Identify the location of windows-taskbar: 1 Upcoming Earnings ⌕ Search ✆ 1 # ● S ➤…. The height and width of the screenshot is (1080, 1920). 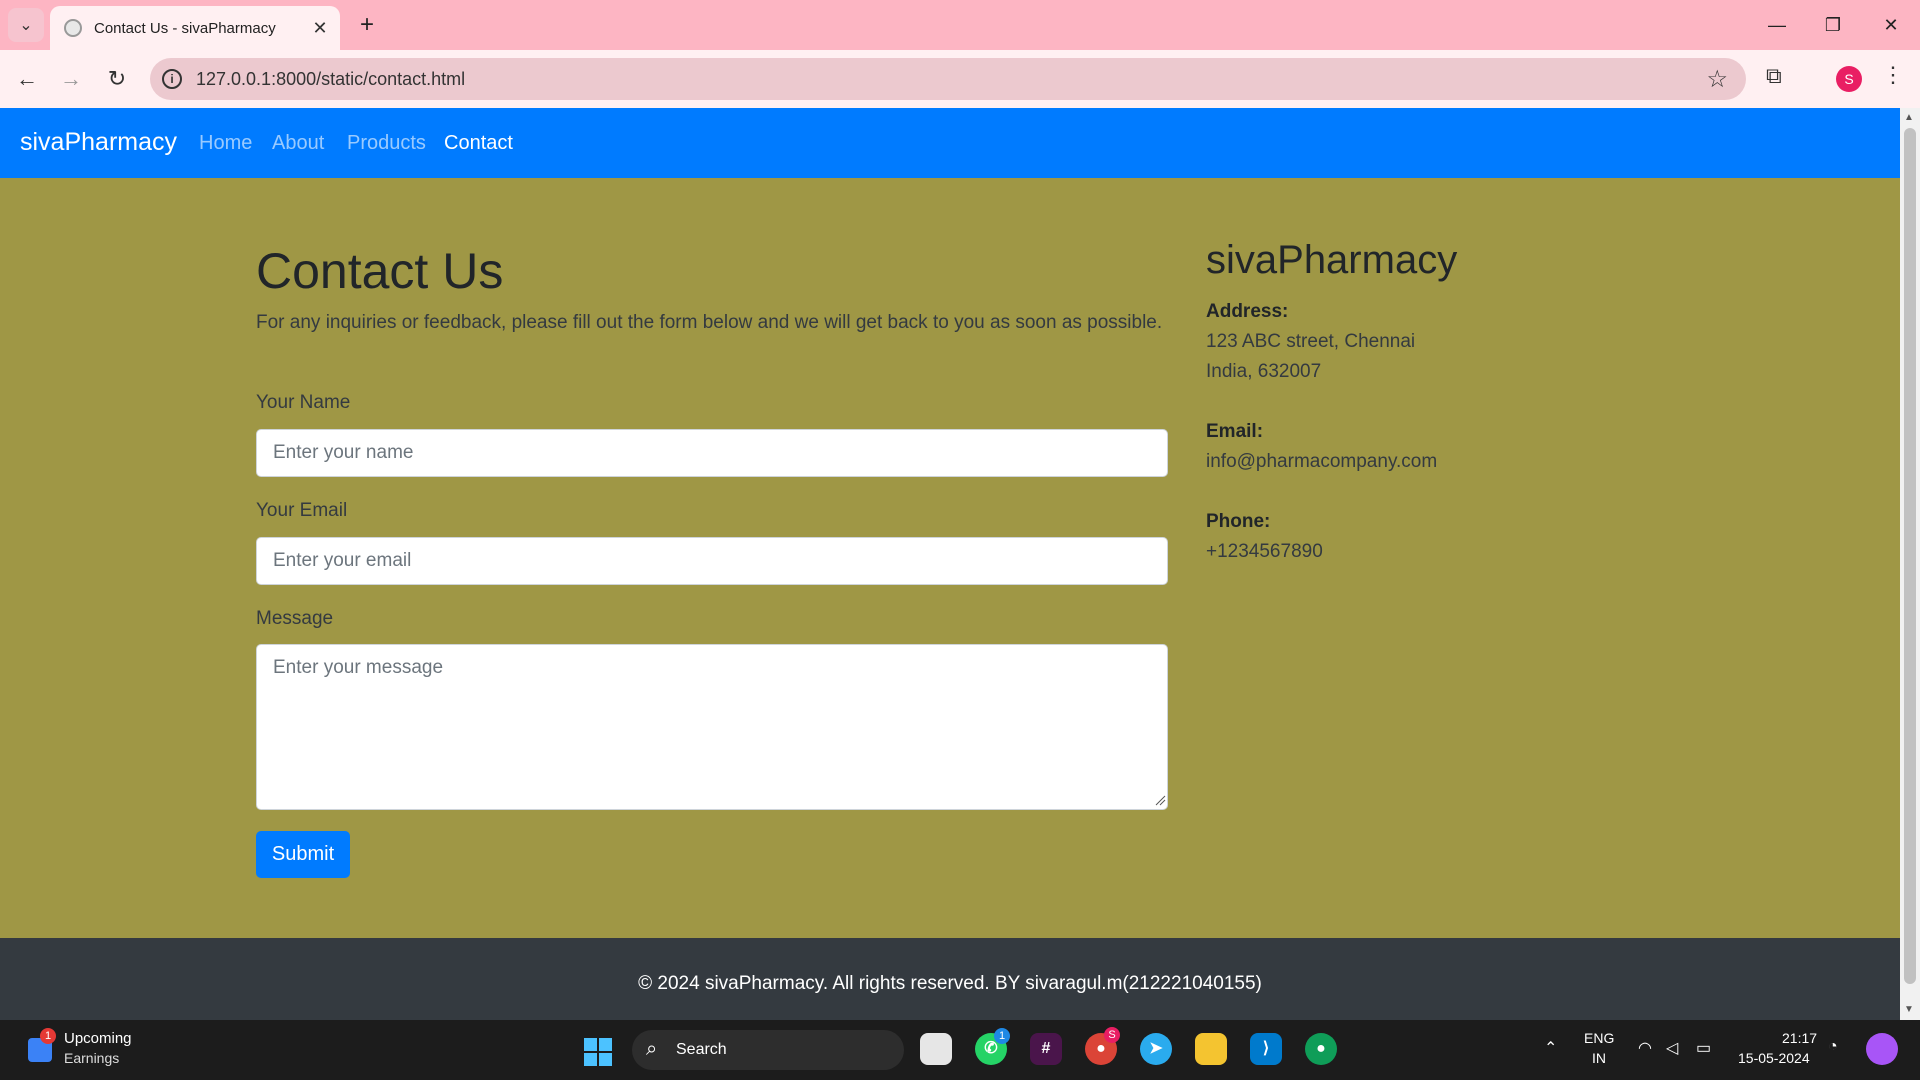
(960, 1050).